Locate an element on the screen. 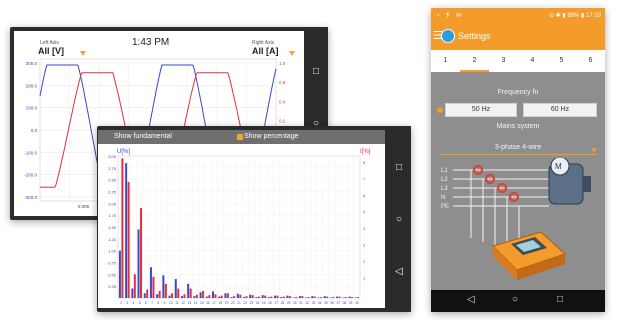  motor-icon: M is located at coordinates (569, 181).